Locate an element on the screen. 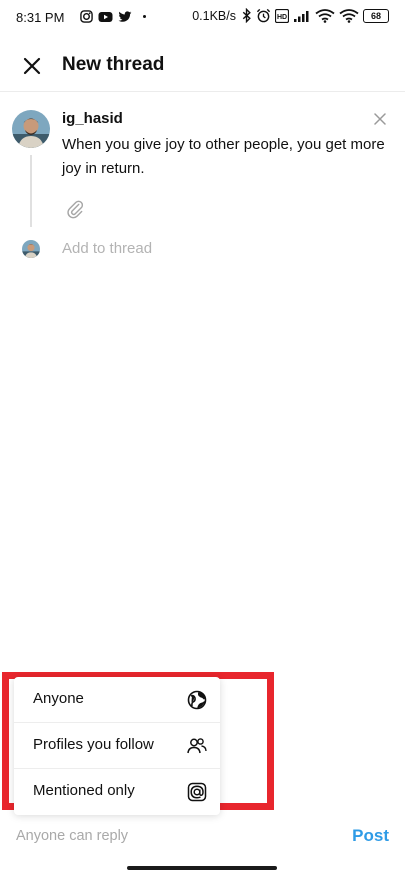 The width and height of the screenshot is (405, 878). youtube-icon is located at coordinates (105, 16).